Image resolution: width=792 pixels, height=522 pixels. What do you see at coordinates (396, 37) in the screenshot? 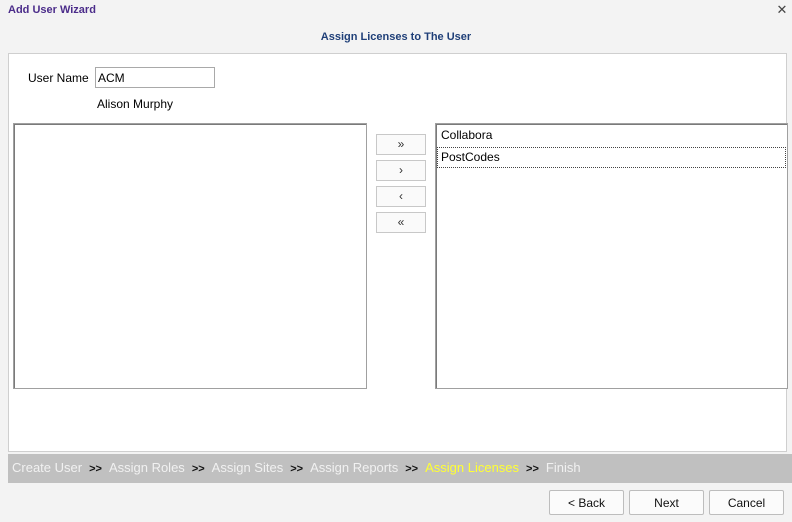
I see `page-subtitle: Assign Licenses to The User` at bounding box center [396, 37].